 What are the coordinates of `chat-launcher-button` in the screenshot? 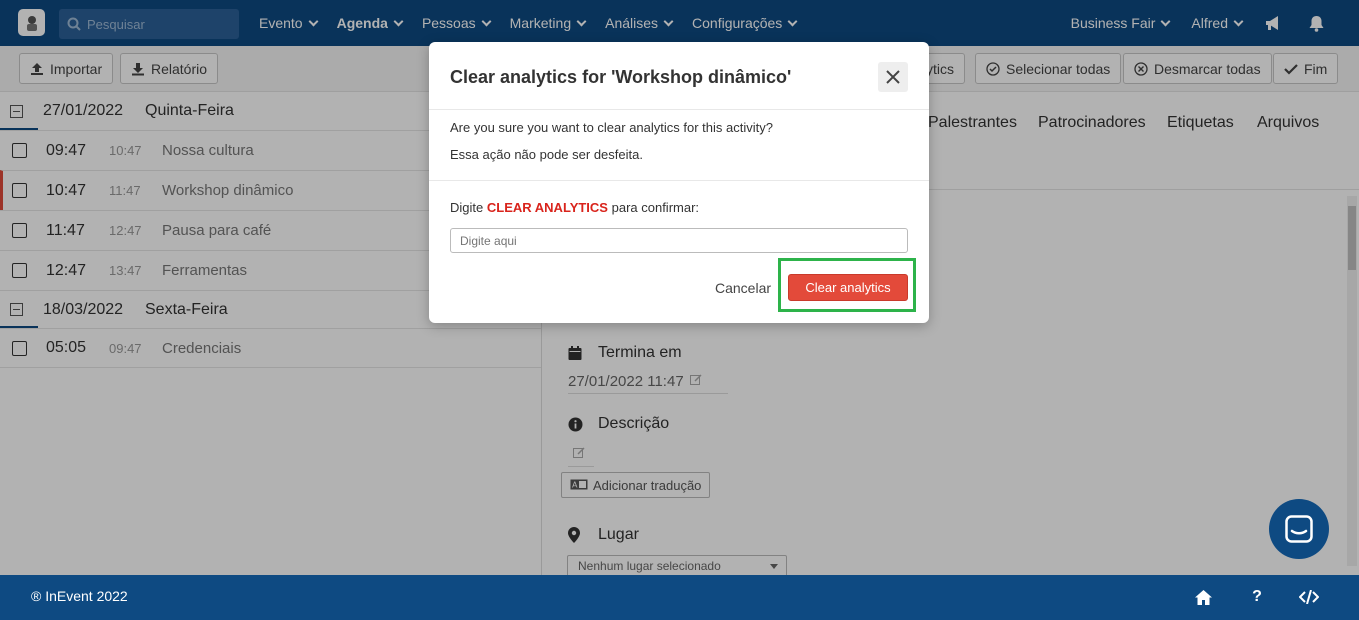 It's located at (1299, 529).